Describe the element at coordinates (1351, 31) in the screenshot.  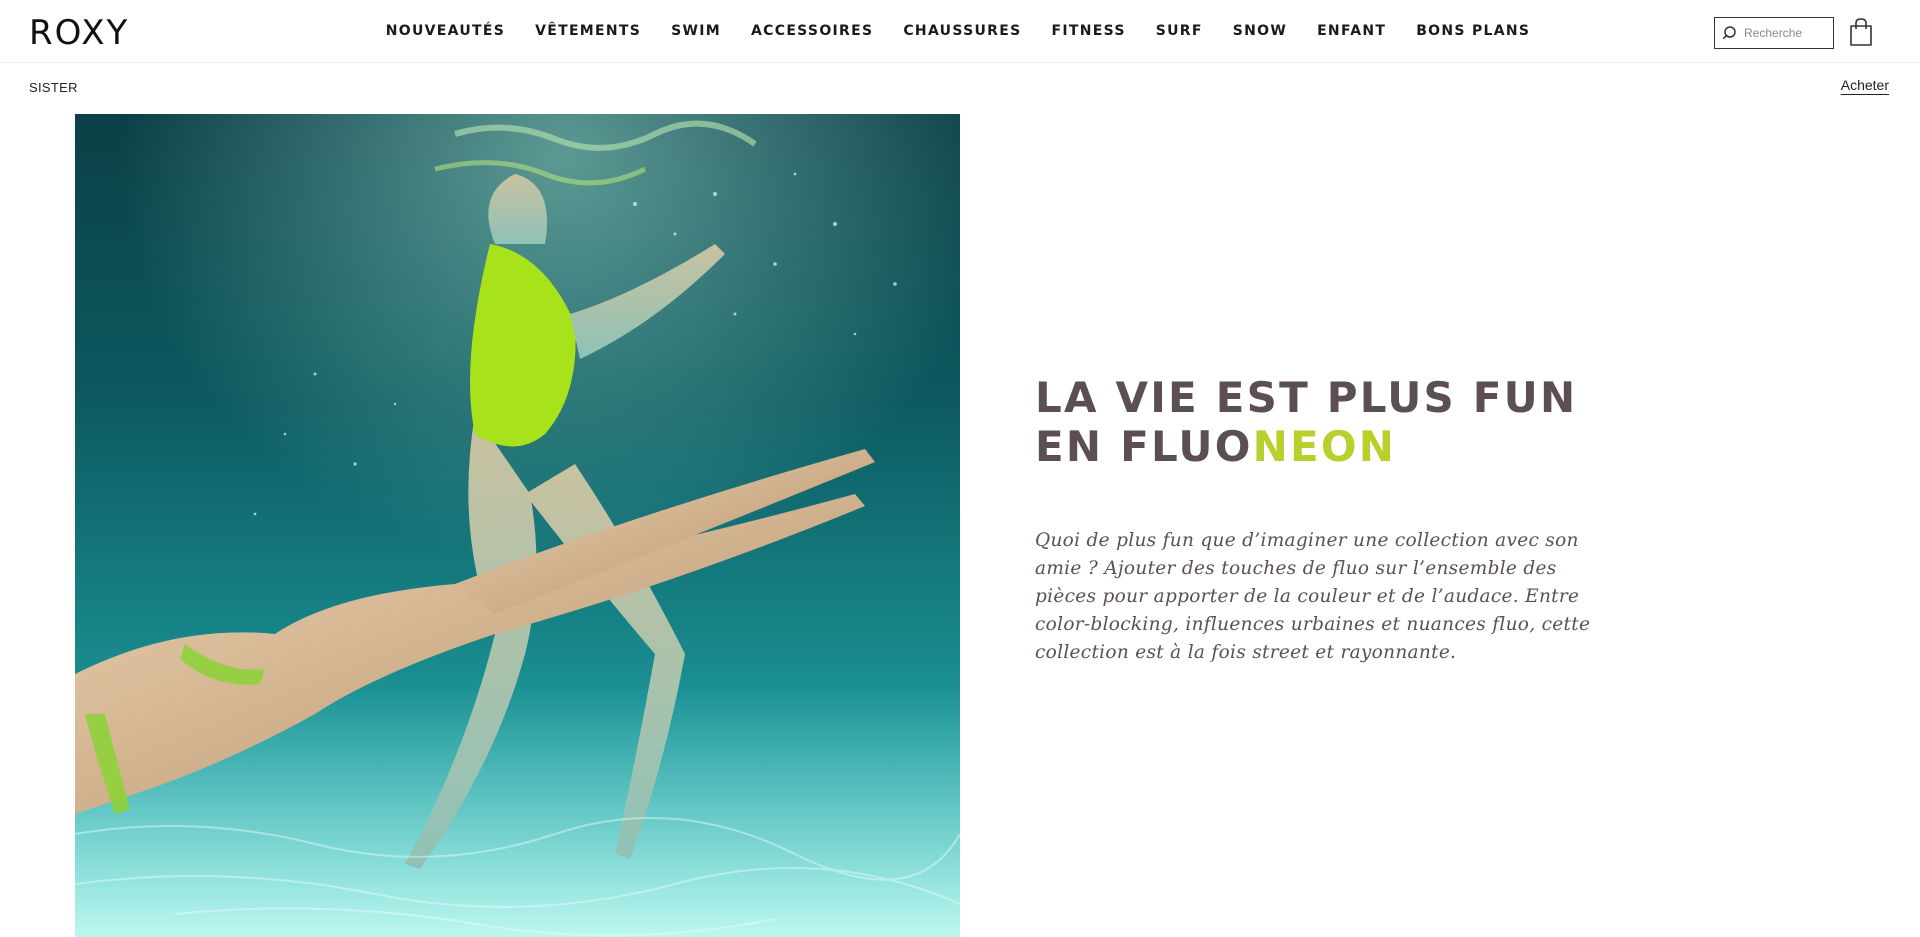
I see `nav-item-enfant: ENFANT` at that location.